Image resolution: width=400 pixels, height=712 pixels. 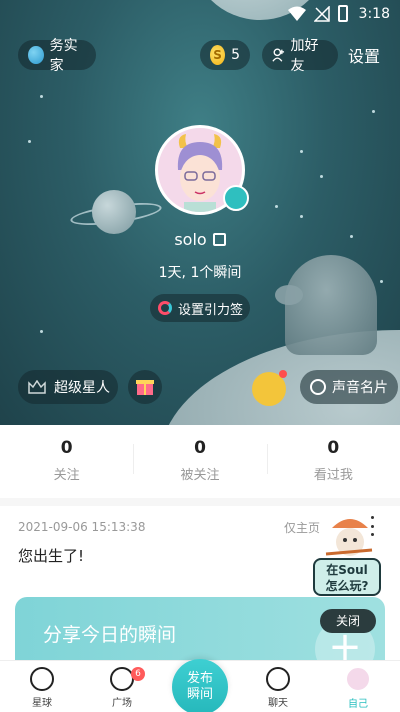 I want to click on close-button: 关闭, so click(x=348, y=621).